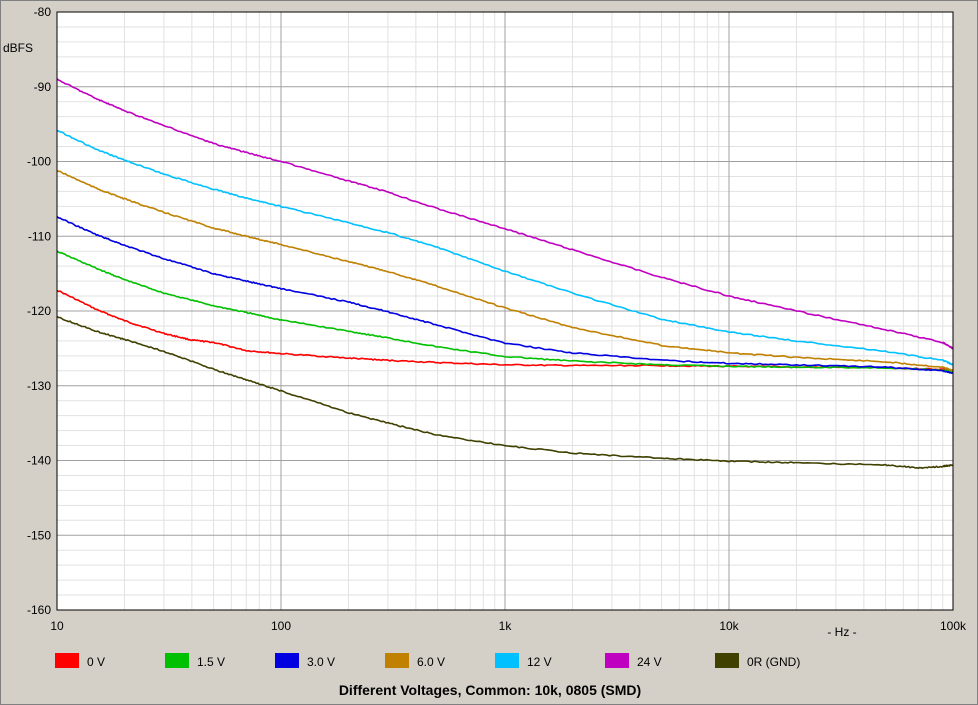 Image resolution: width=978 pixels, height=705 pixels. What do you see at coordinates (96, 662) in the screenshot?
I see `legend-label-0: 0 V` at bounding box center [96, 662].